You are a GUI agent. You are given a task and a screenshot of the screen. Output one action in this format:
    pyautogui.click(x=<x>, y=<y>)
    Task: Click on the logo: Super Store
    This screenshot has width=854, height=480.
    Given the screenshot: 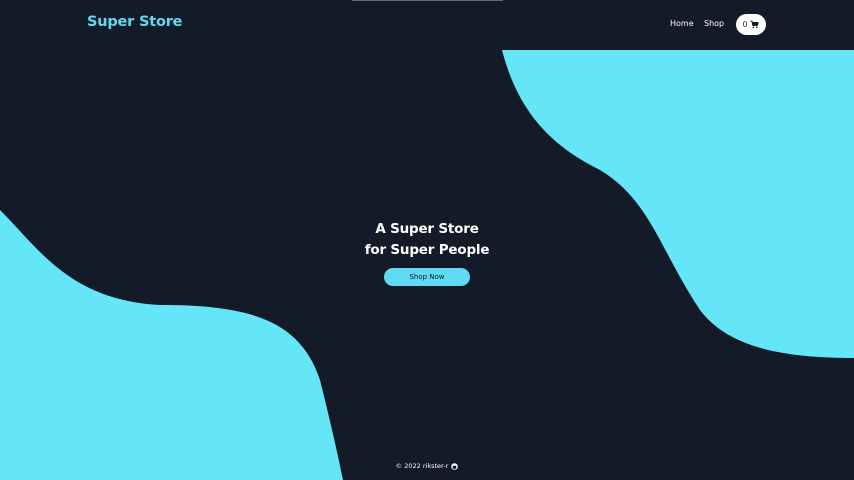 What is the action you would take?
    pyautogui.click(x=135, y=22)
    